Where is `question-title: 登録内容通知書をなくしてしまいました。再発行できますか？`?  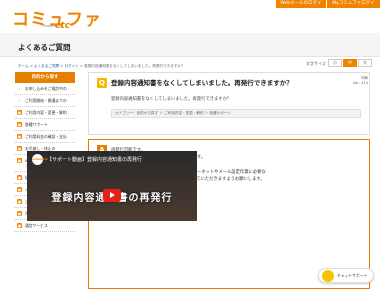
question-title: 登録内容通知書をなくしてしまいました。再発行できますか？ is located at coordinates (202, 83).